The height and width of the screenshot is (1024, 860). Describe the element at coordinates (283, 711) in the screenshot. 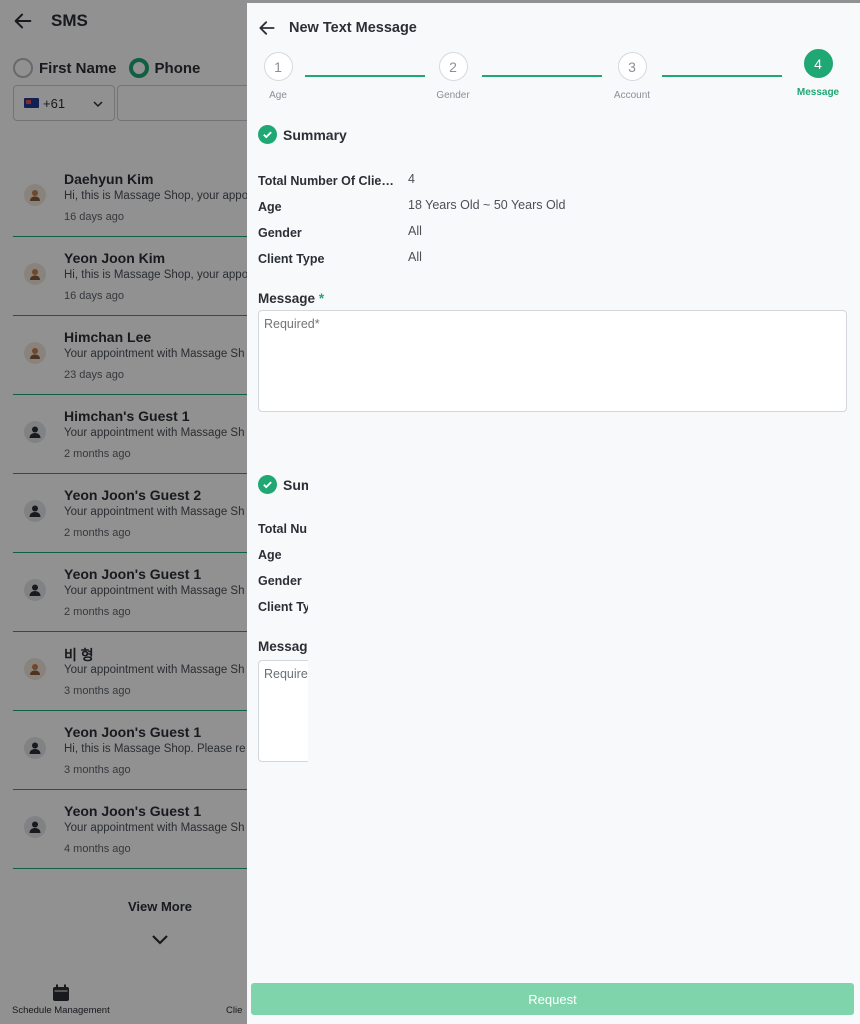

I see `message-textarea-ghost: Required*` at that location.